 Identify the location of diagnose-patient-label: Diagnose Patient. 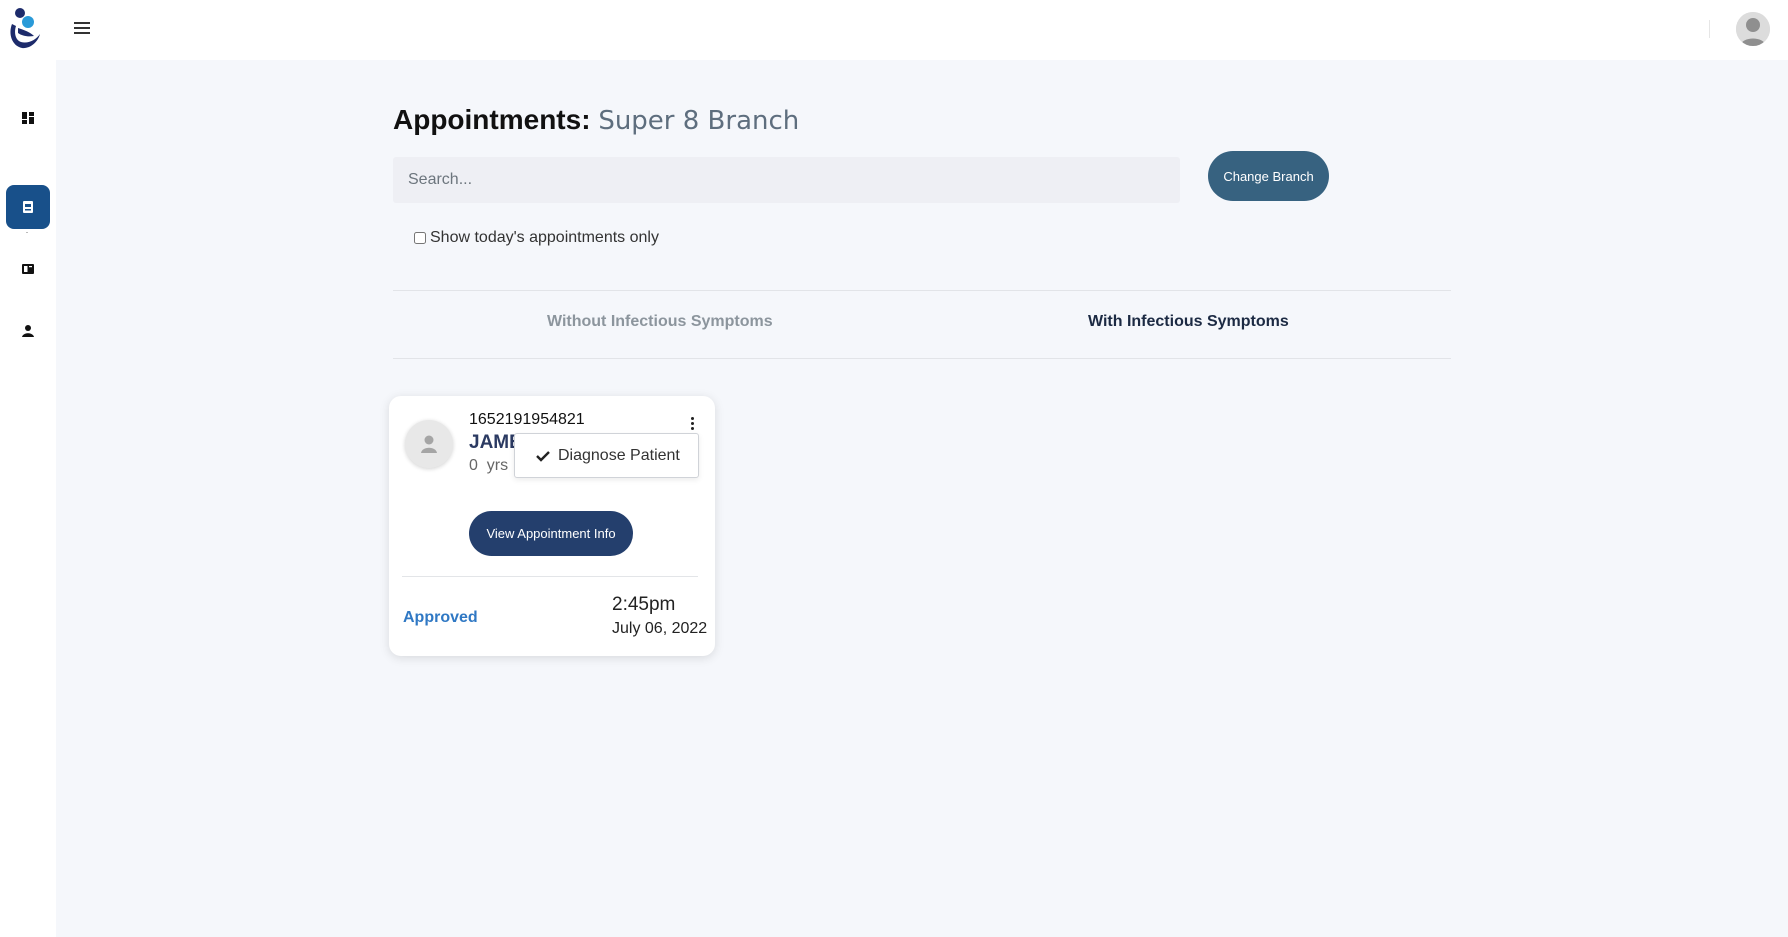
(619, 455).